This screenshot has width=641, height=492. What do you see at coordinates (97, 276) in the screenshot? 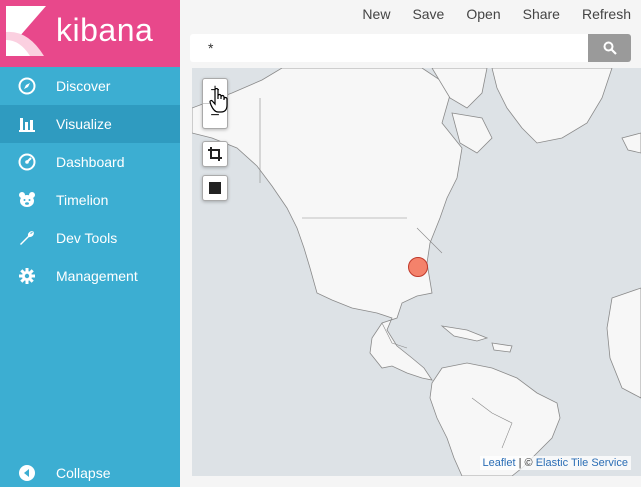
I see `sidebar-item-label: Management` at bounding box center [97, 276].